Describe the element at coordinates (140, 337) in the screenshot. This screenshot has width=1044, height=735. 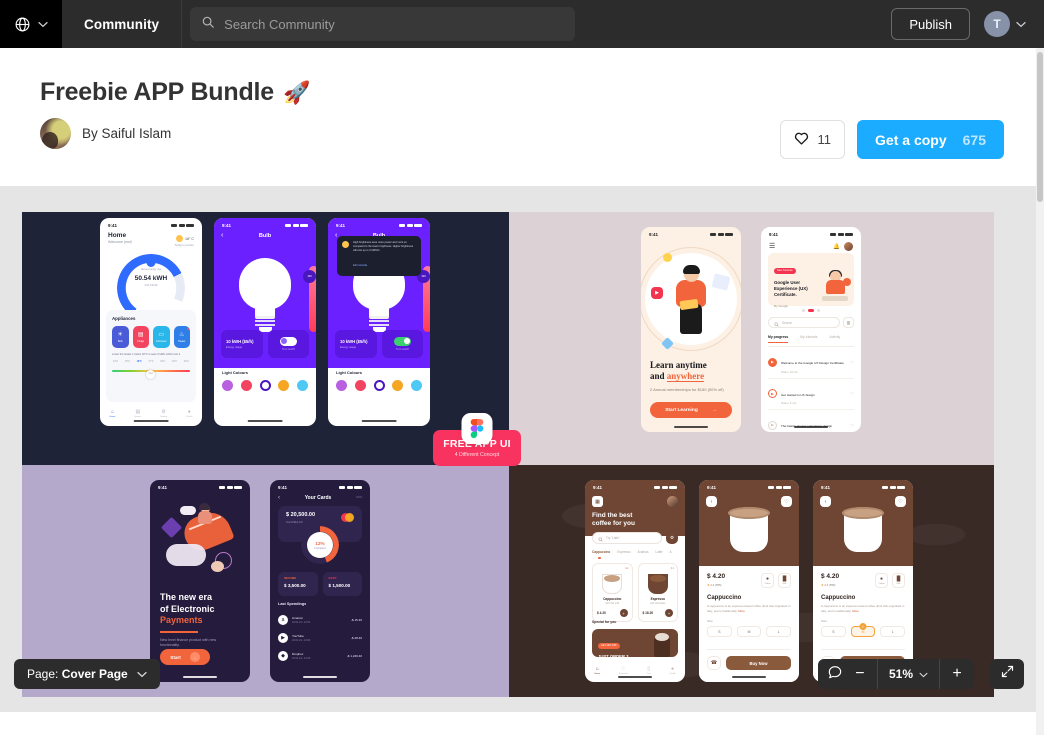
I see `appliance-tile-fridge: ▤ Fridge` at that location.